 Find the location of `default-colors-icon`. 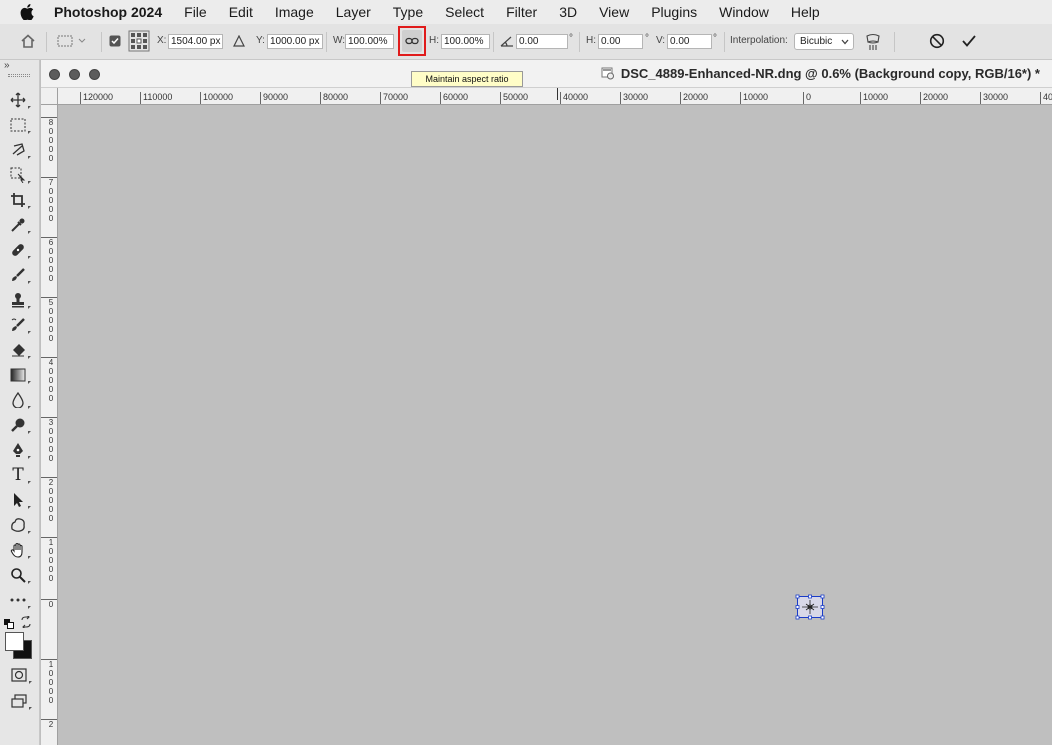

default-colors-icon is located at coordinates (9, 622).